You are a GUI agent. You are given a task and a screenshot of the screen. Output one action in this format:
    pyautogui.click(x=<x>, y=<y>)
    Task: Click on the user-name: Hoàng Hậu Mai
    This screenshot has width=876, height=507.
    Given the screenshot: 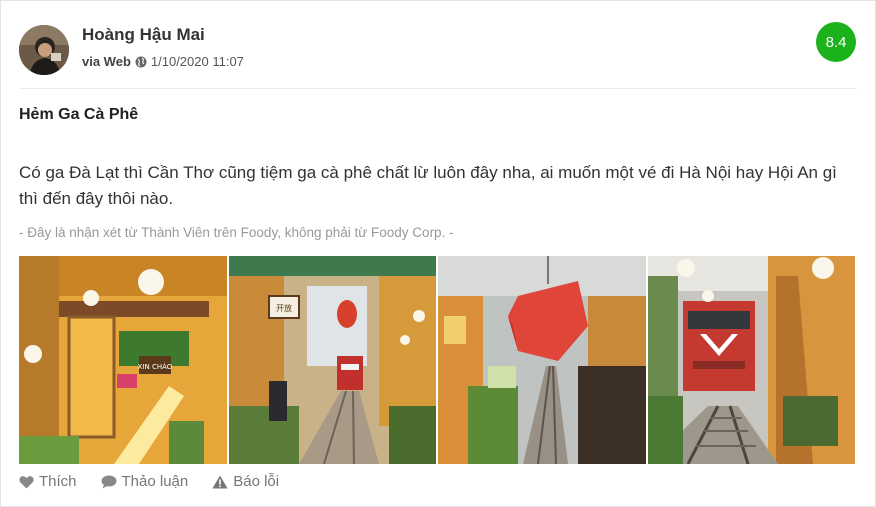 What is the action you would take?
    pyautogui.click(x=143, y=35)
    